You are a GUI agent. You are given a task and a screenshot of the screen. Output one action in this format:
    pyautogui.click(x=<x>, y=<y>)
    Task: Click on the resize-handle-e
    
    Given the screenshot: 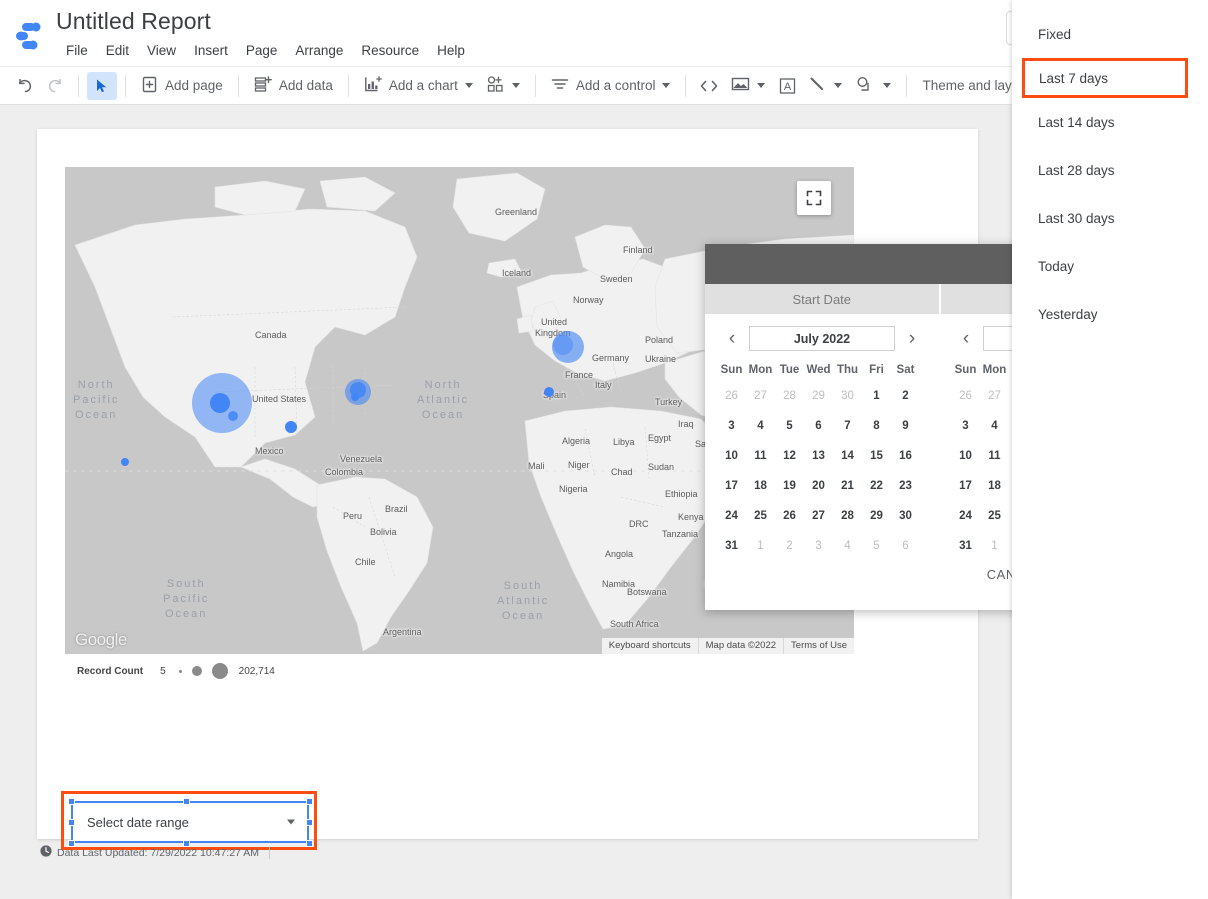 What is the action you would take?
    pyautogui.click(x=309, y=822)
    